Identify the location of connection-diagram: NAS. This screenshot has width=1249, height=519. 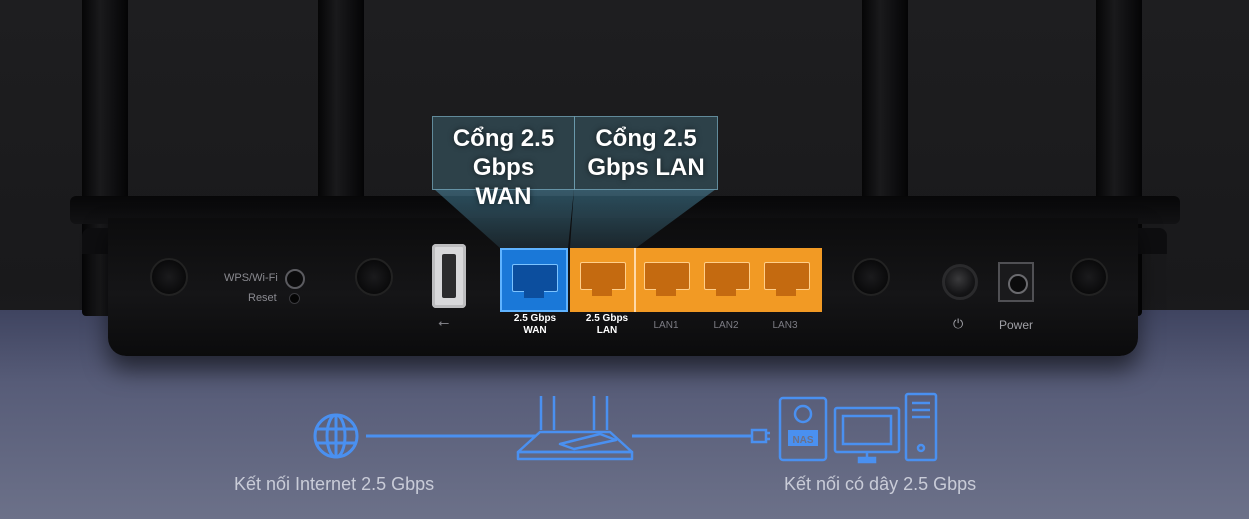
(625, 428).